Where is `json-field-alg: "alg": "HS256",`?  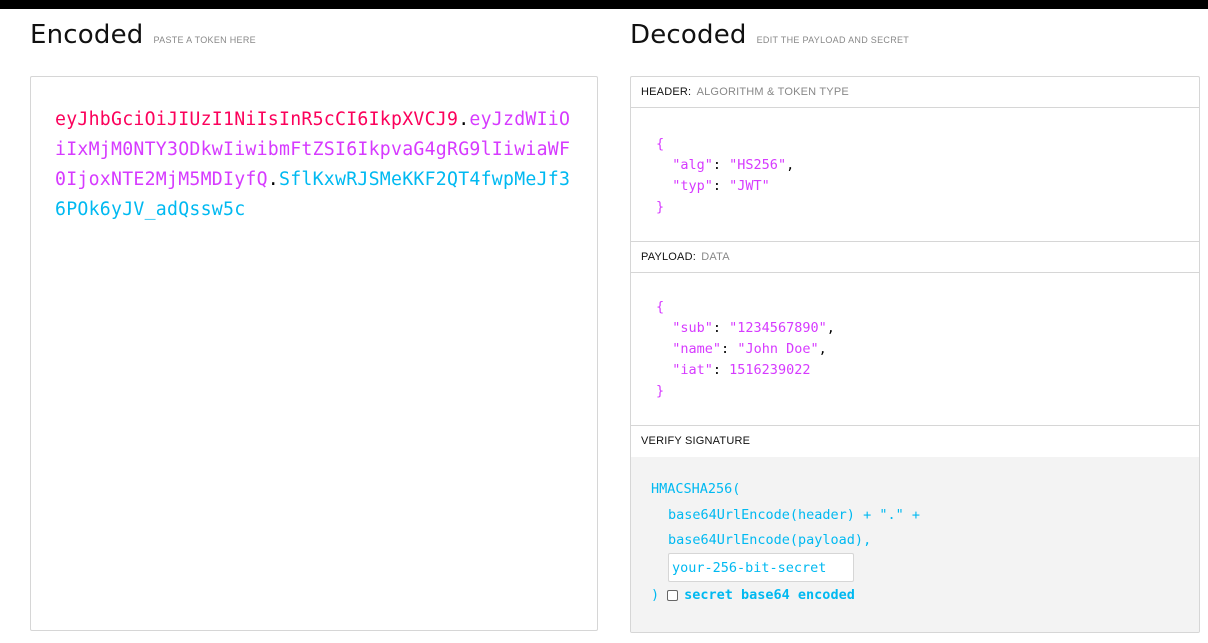
json-field-alg: "alg": "HS256", is located at coordinates (733, 165).